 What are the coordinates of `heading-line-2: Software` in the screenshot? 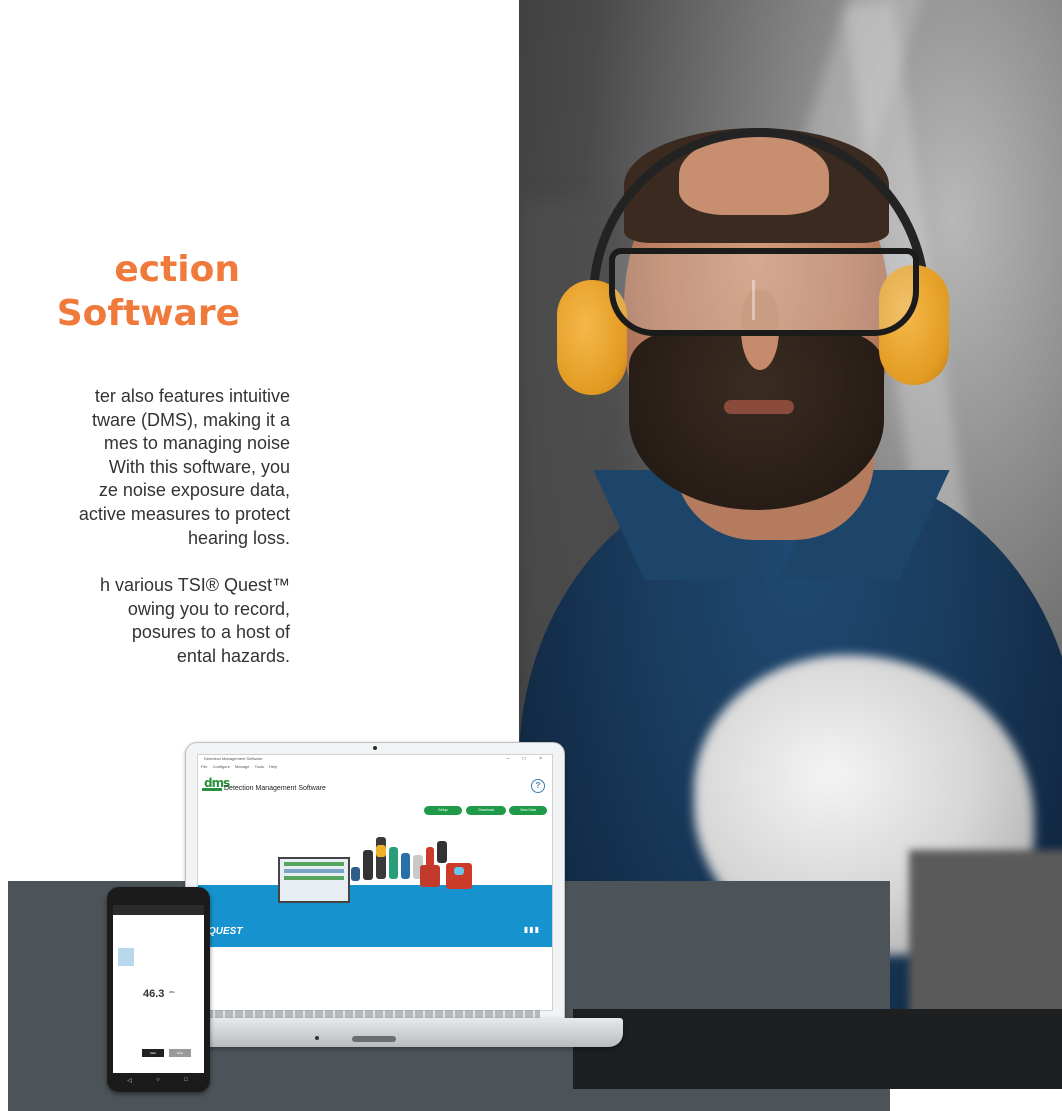 It's located at (148, 313).